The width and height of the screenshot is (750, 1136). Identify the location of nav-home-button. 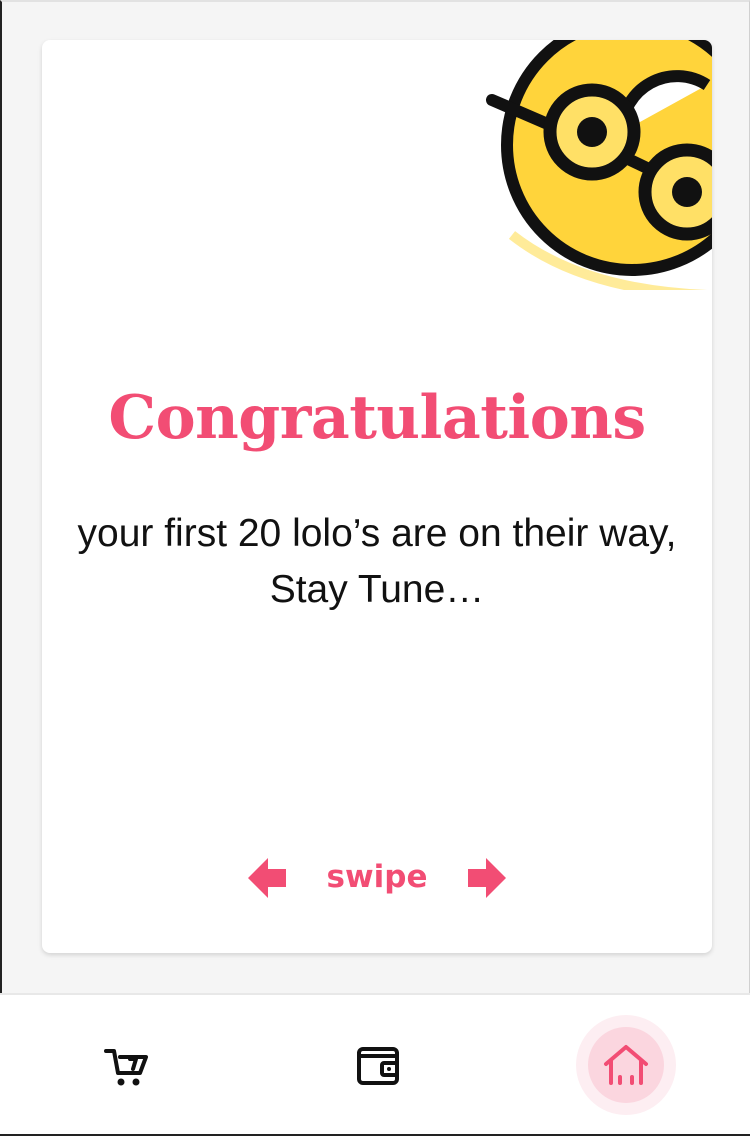
(626, 1065).